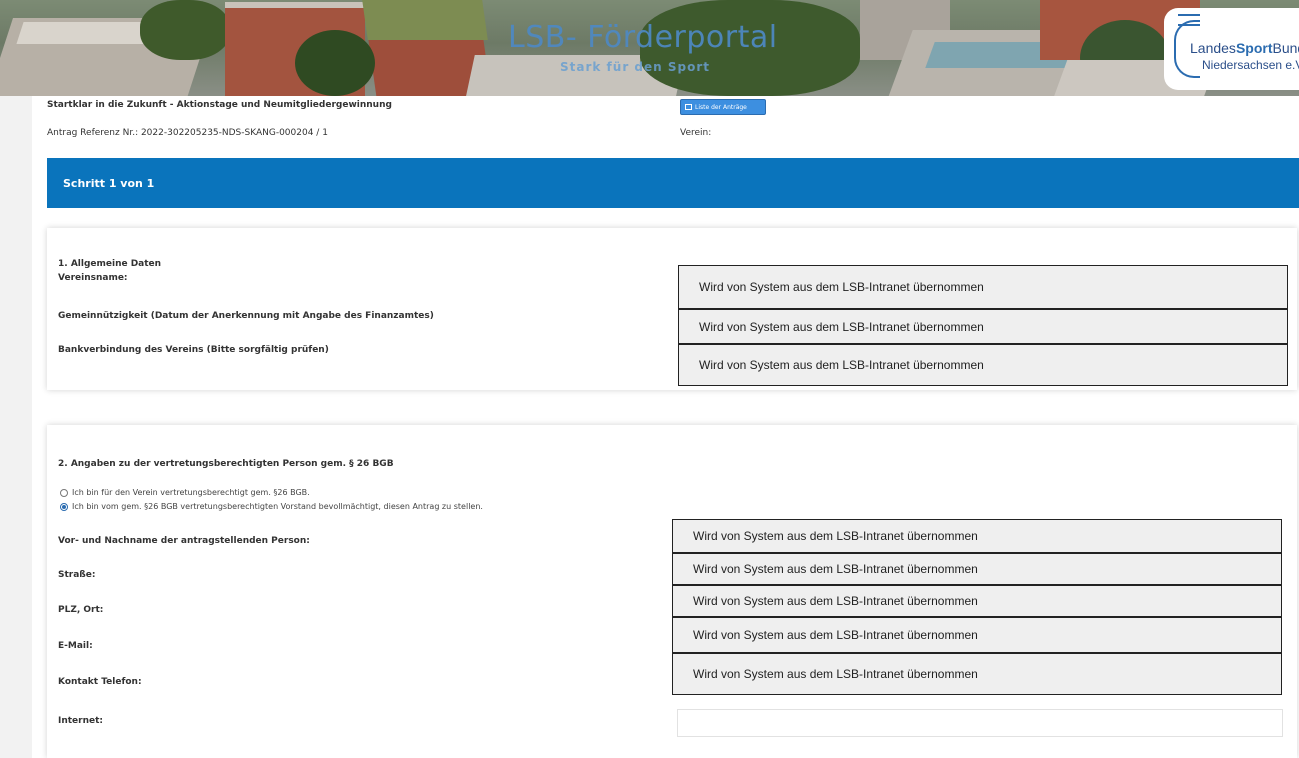 This screenshot has height=758, width=1299. What do you see at coordinates (109, 183) in the screenshot?
I see `step-indicator-label: Schritt 1 von 1` at bounding box center [109, 183].